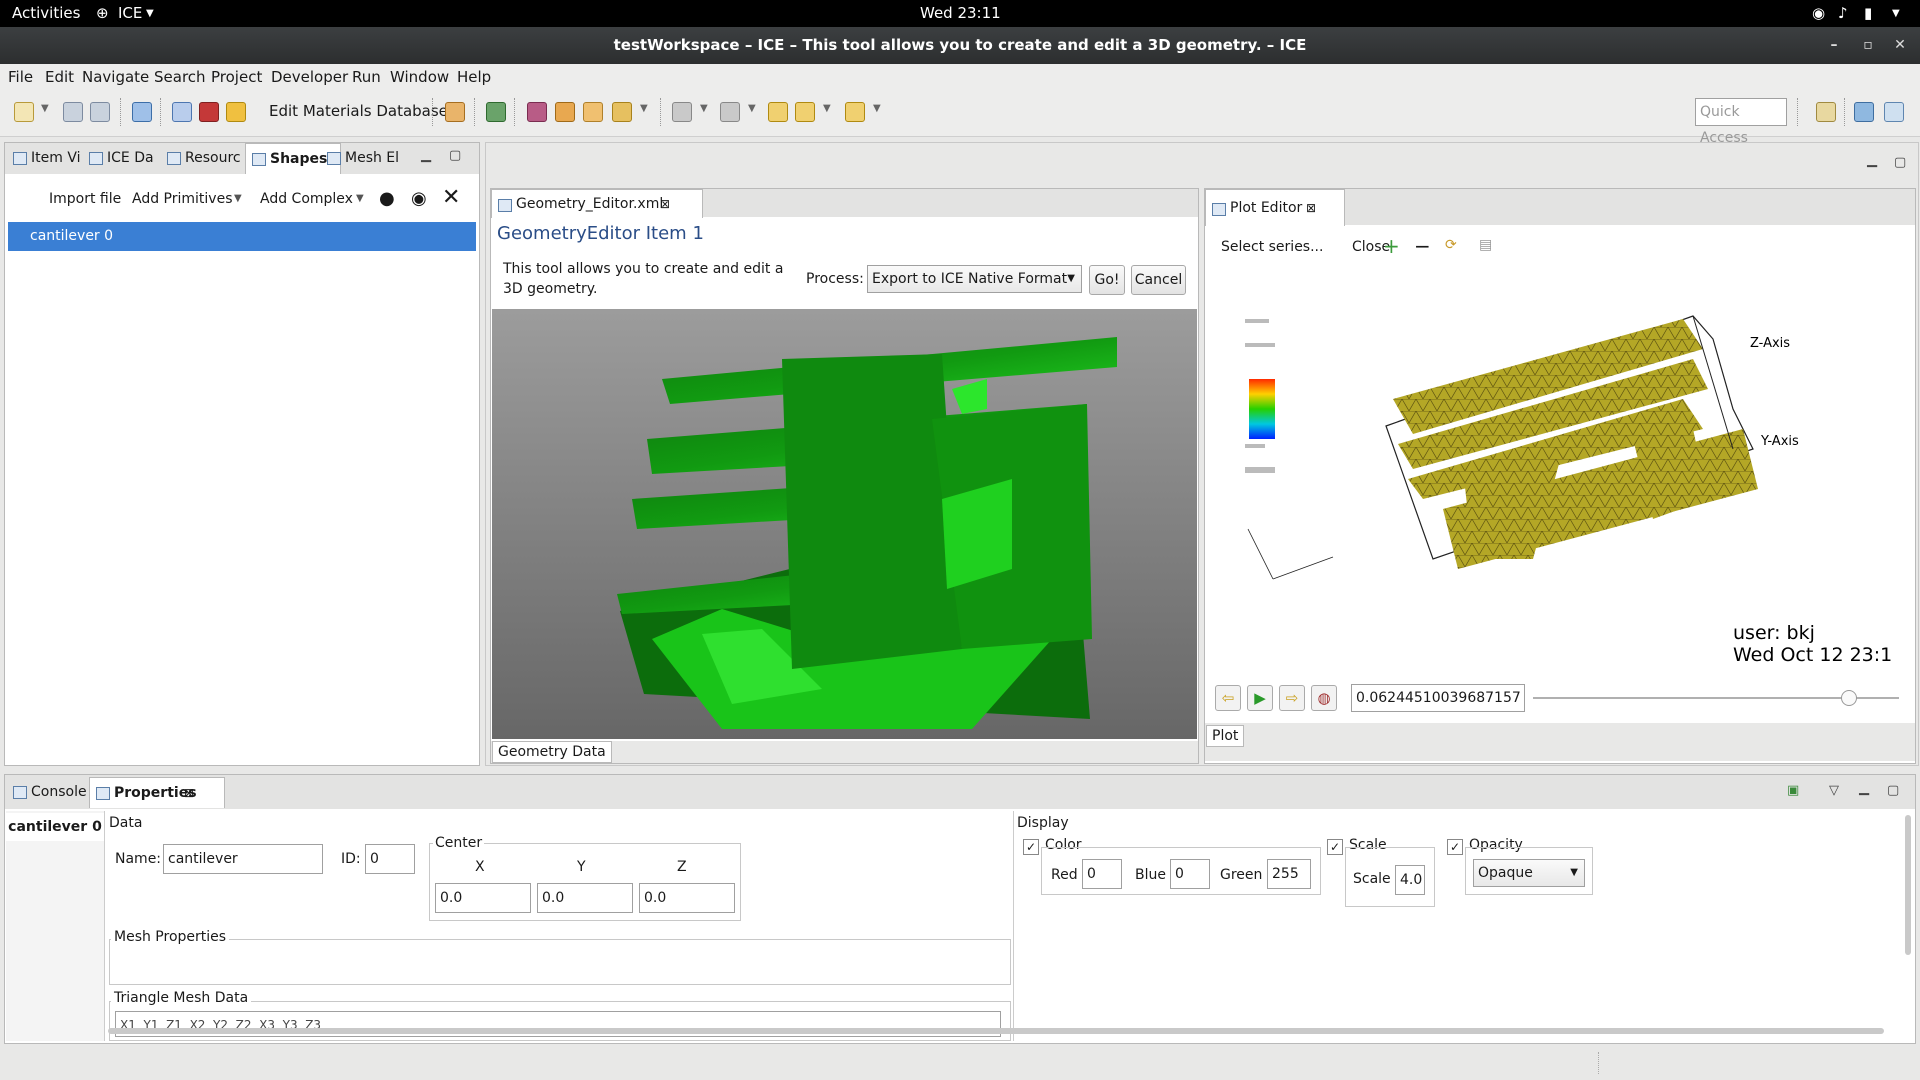 This screenshot has height=1080, width=1920. What do you see at coordinates (1716, 698) in the screenshot?
I see `time-slider` at bounding box center [1716, 698].